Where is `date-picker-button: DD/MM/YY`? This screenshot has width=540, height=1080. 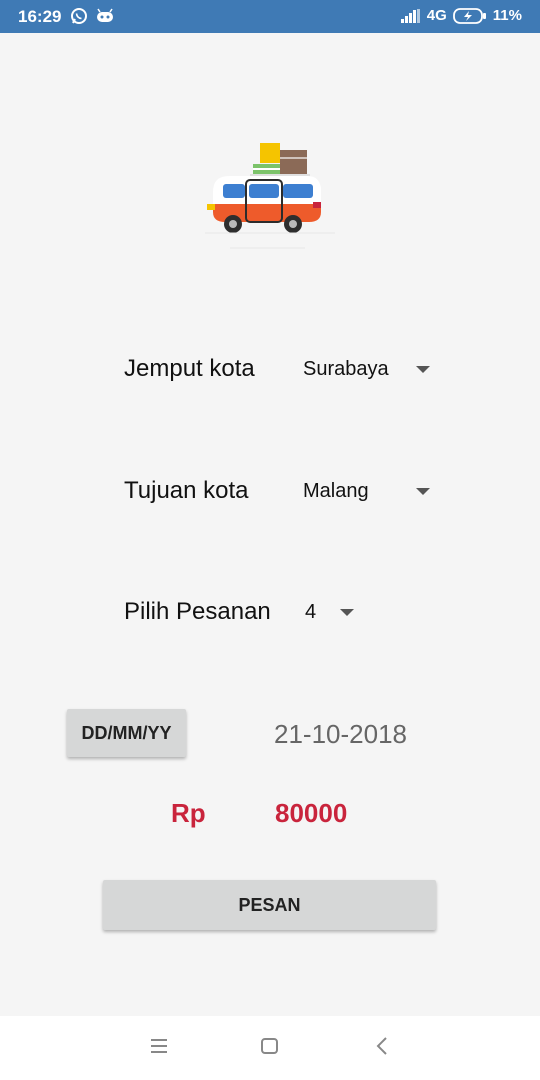
date-picker-button: DD/MM/YY is located at coordinates (126, 733).